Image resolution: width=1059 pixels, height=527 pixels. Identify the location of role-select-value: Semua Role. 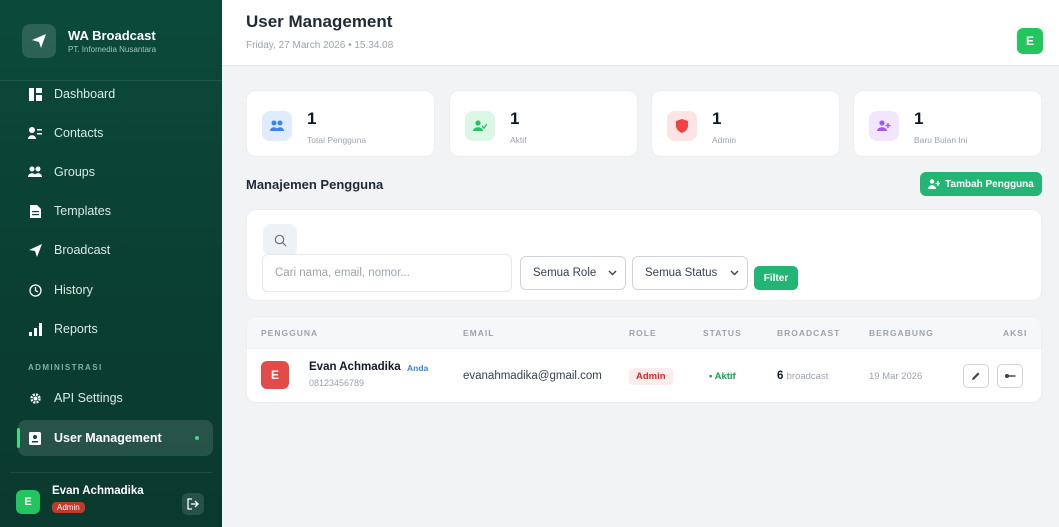
(565, 273).